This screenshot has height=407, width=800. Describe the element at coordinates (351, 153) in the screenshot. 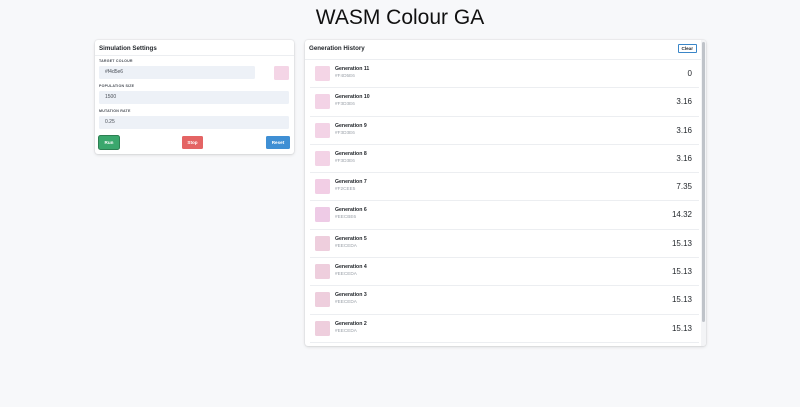

I see `generation-name: Generation 8` at that location.